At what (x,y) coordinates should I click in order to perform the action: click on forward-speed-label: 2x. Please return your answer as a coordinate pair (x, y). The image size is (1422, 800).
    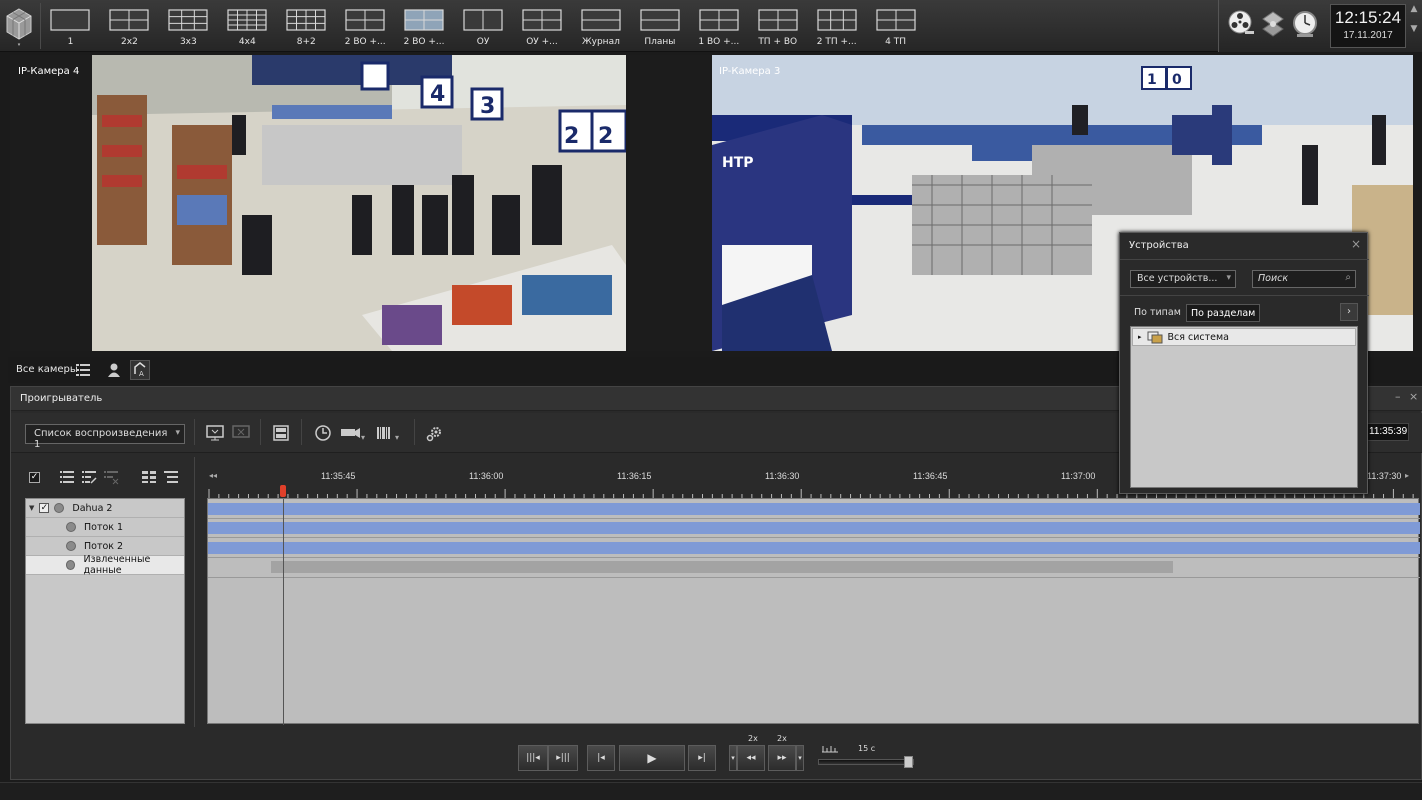
    Looking at the image, I should click on (782, 738).